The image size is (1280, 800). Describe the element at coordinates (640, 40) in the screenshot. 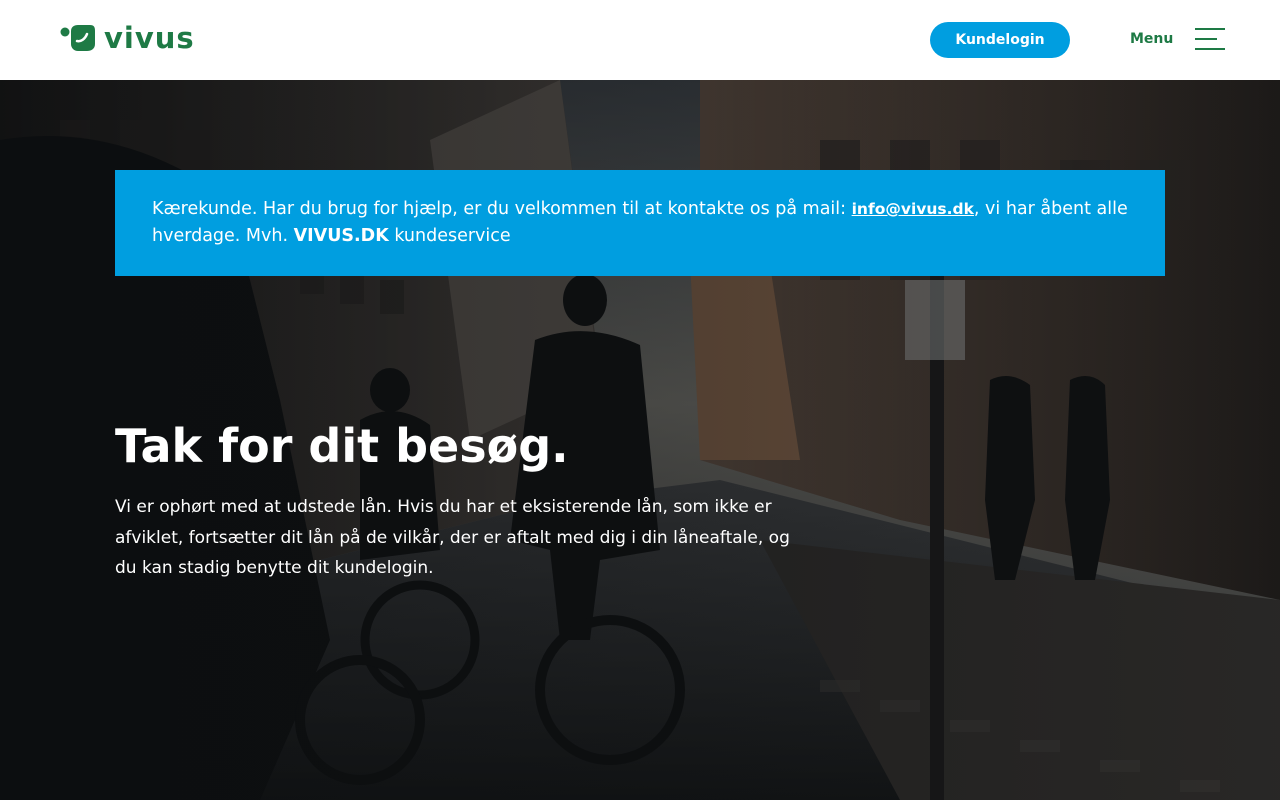

I see `site-header: vivus Kundelogin Menu` at that location.